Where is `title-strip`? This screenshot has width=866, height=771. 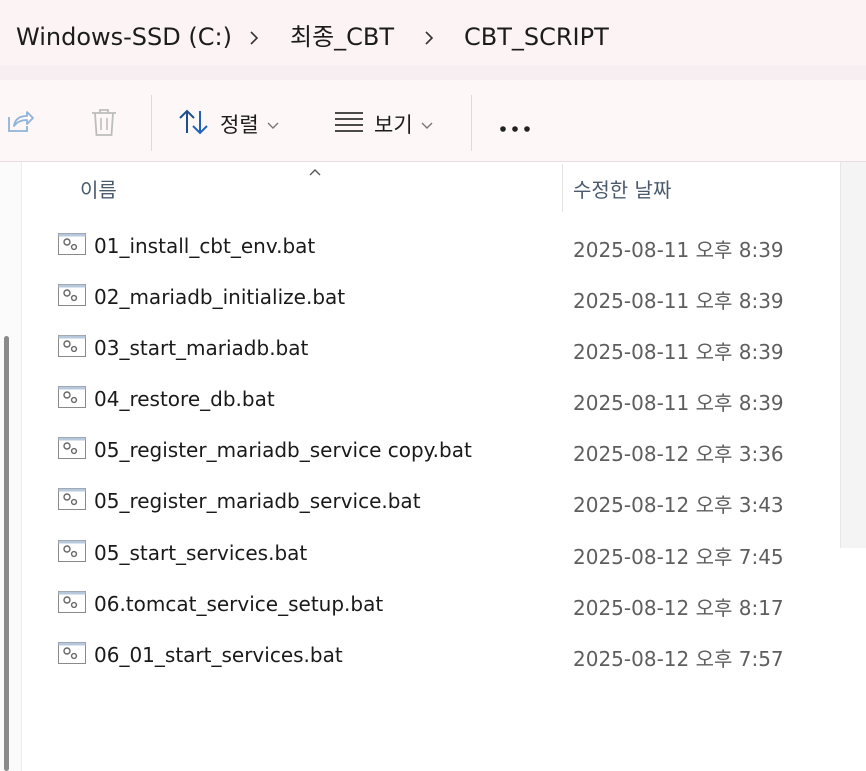 title-strip is located at coordinates (433, 5).